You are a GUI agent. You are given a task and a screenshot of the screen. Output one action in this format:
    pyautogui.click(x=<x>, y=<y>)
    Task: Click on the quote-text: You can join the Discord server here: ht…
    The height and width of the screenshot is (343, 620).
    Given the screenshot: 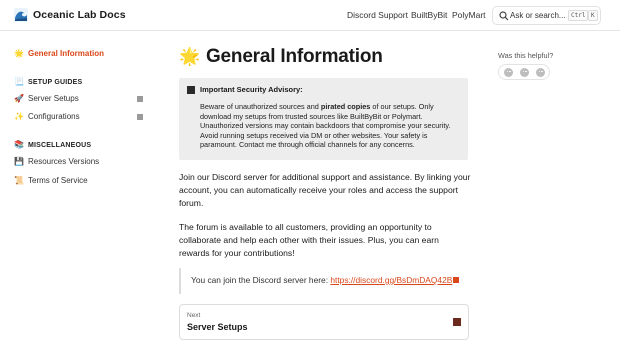 What is the action you would take?
    pyautogui.click(x=325, y=280)
    